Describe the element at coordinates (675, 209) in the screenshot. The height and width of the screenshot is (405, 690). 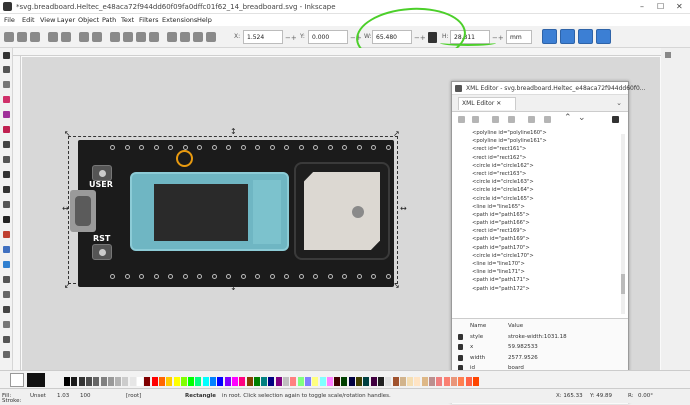
I see `canvas-vertical-scrollbar` at that location.